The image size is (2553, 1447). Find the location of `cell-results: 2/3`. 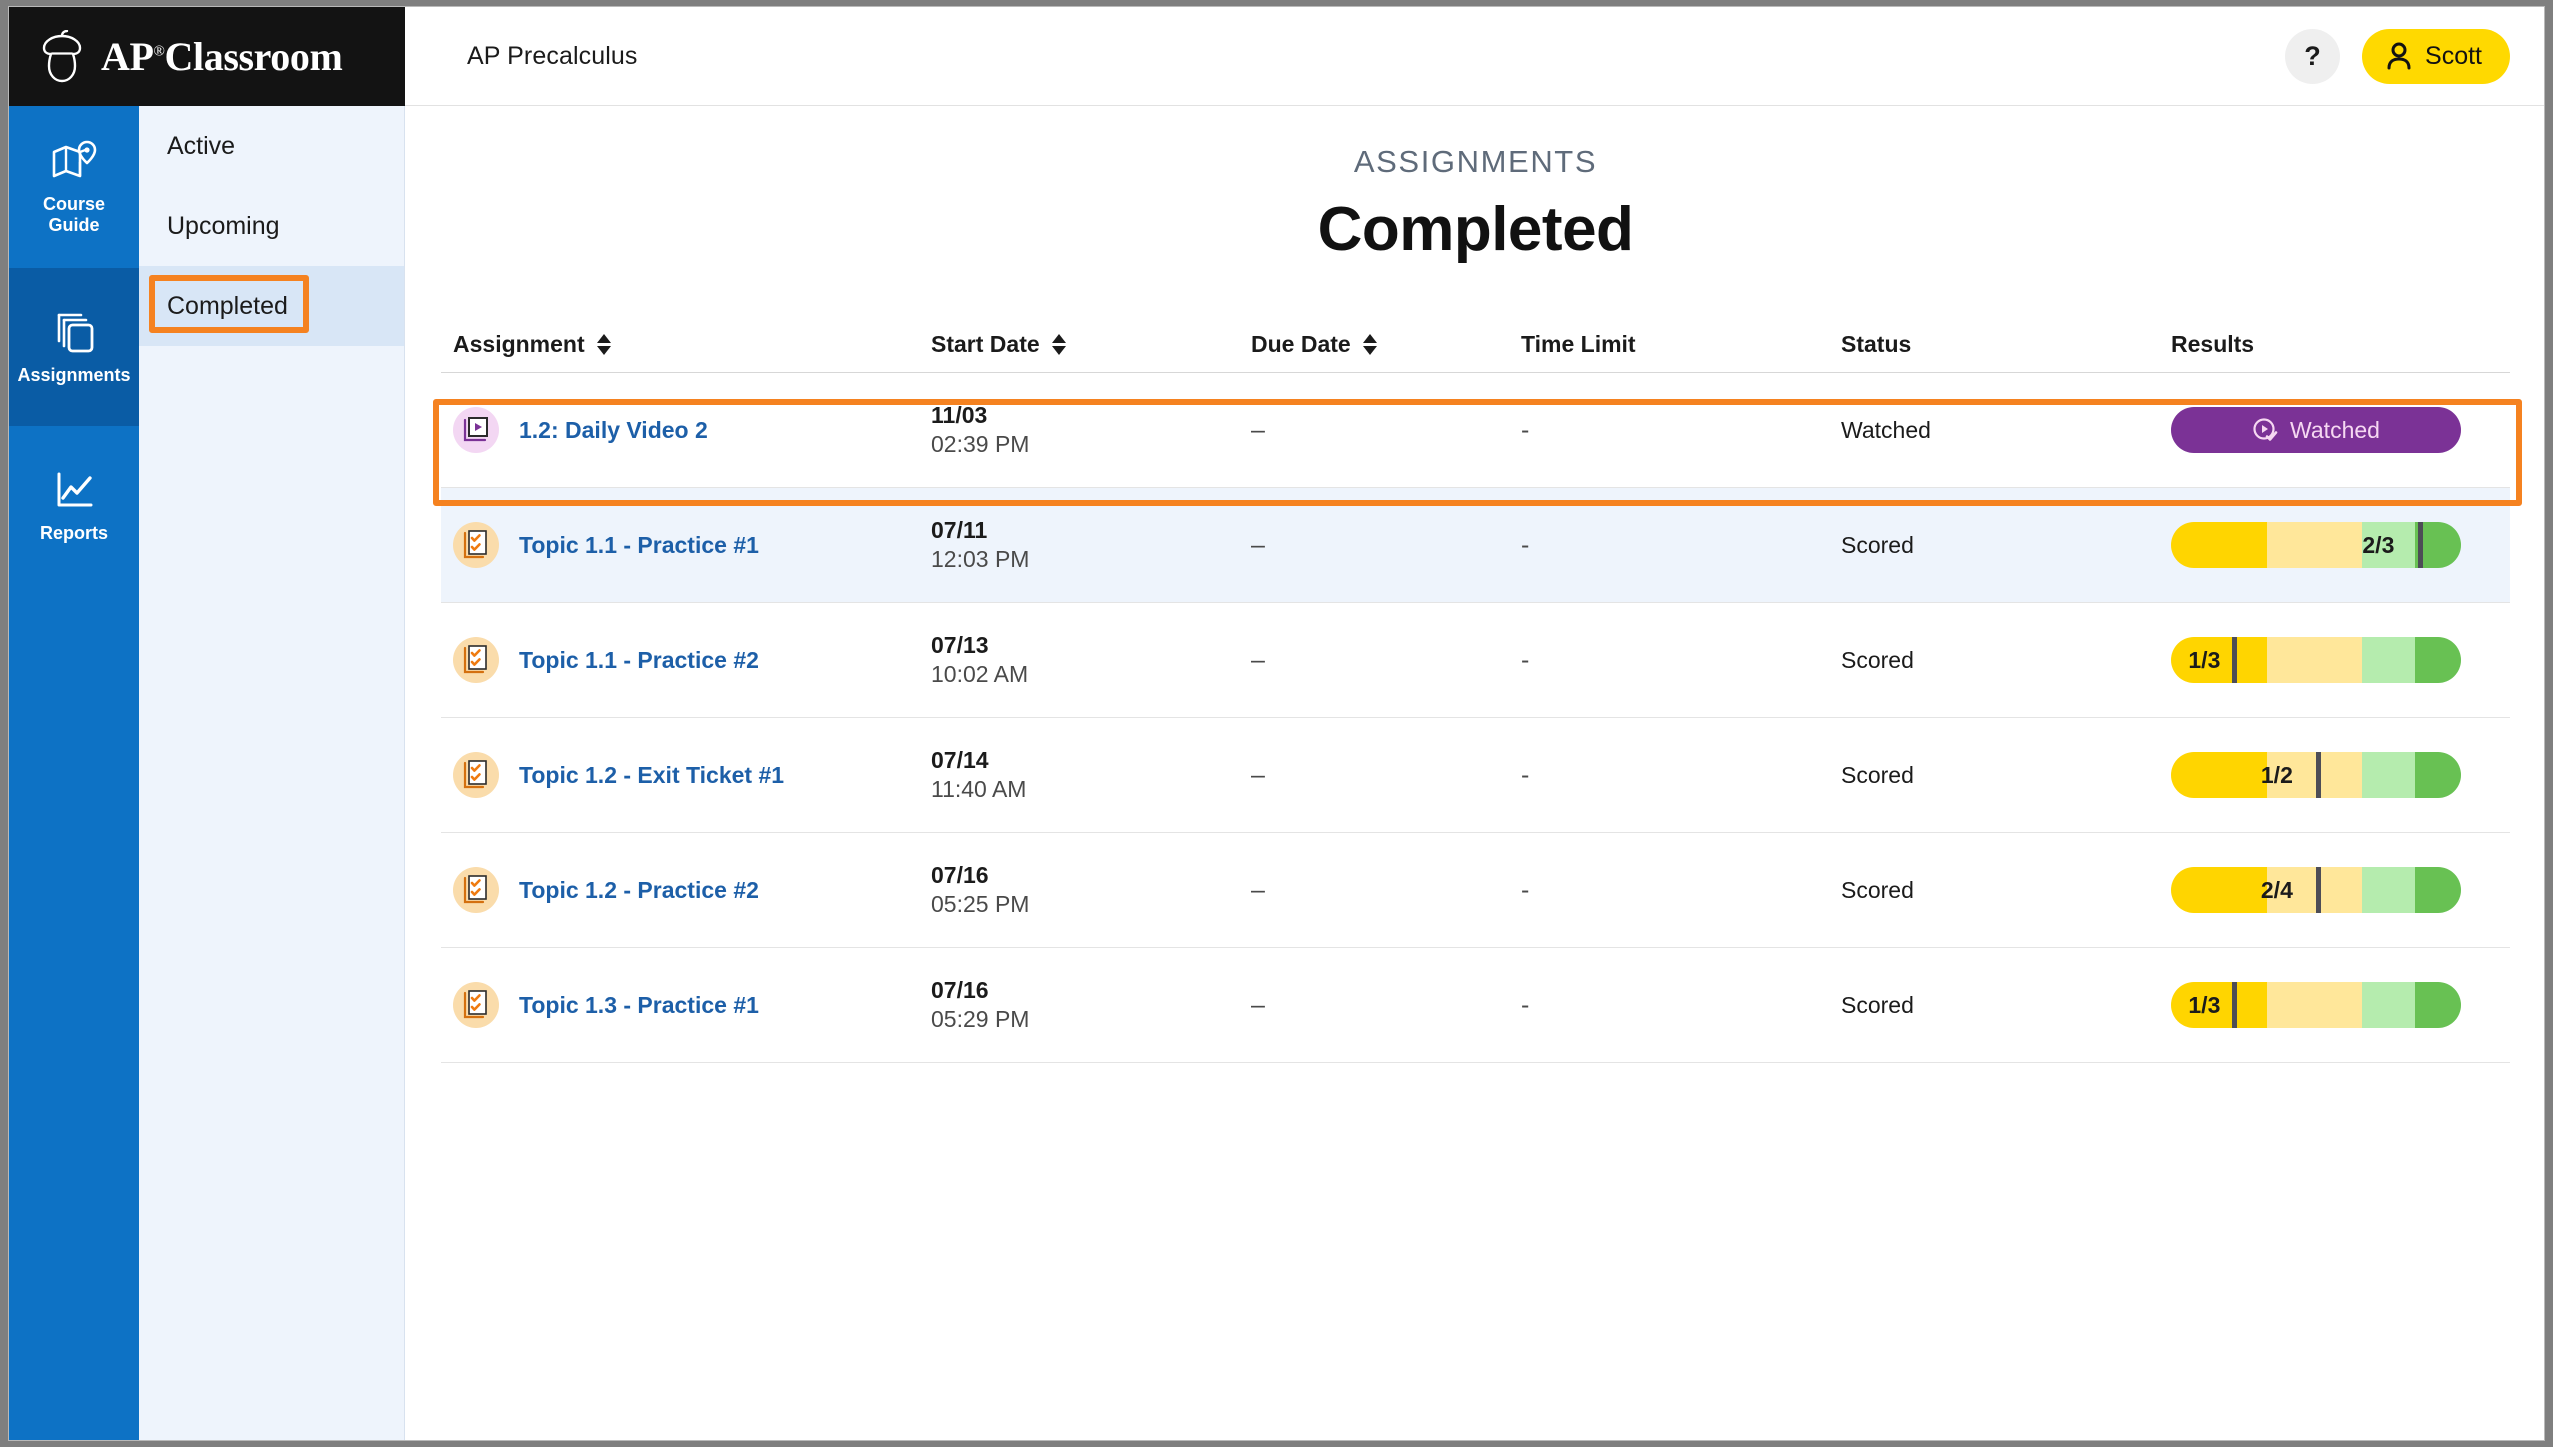

cell-results: 2/3 is located at coordinates (2336, 545).